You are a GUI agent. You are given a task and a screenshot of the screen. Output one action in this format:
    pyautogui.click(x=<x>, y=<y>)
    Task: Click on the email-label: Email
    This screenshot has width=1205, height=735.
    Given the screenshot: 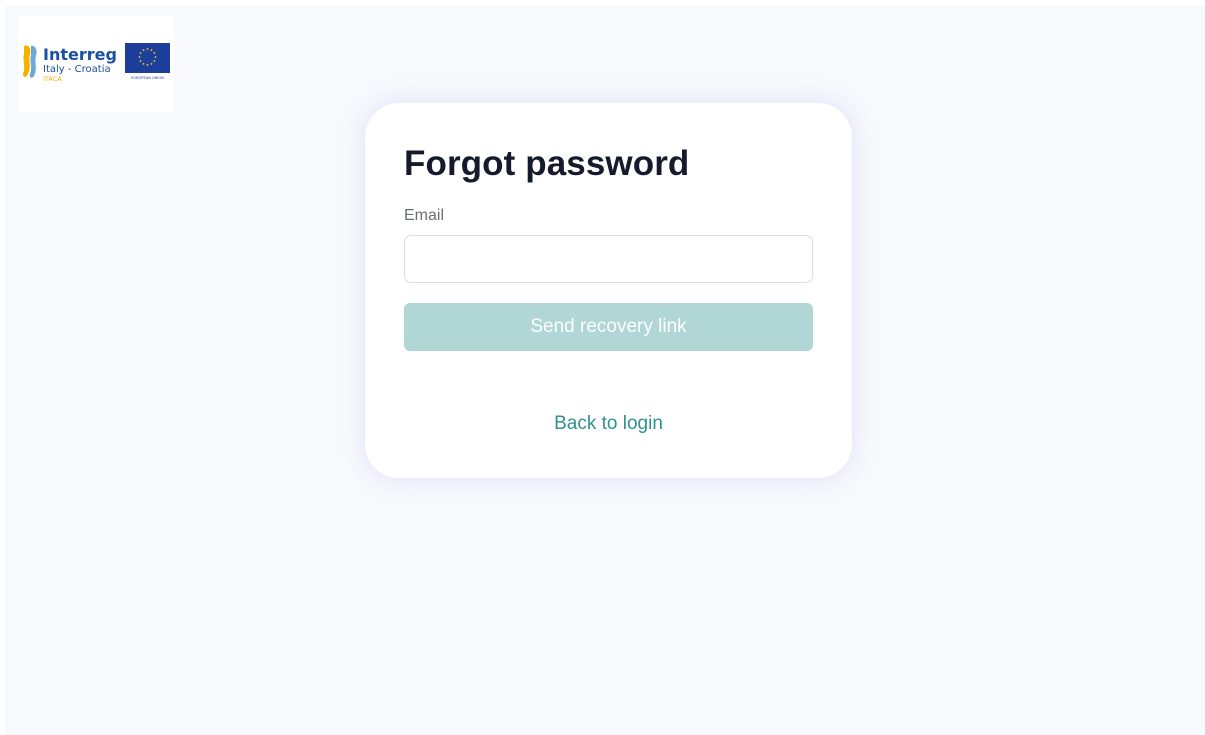 What is the action you would take?
    pyautogui.click(x=424, y=215)
    